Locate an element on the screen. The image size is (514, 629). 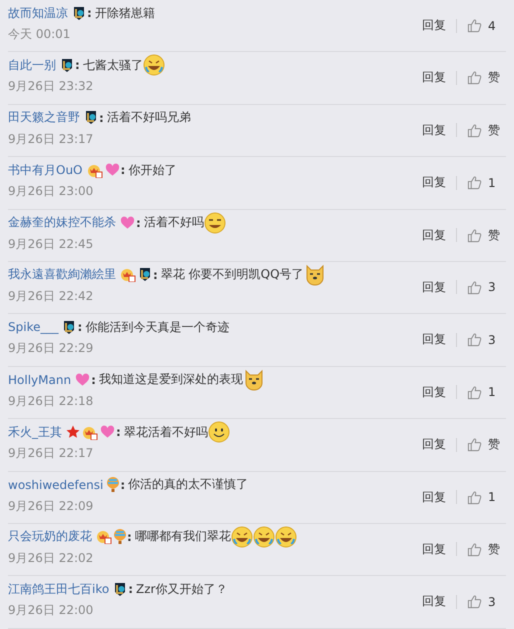
timestamp: 9月26日 23:17 is located at coordinates (51, 139).